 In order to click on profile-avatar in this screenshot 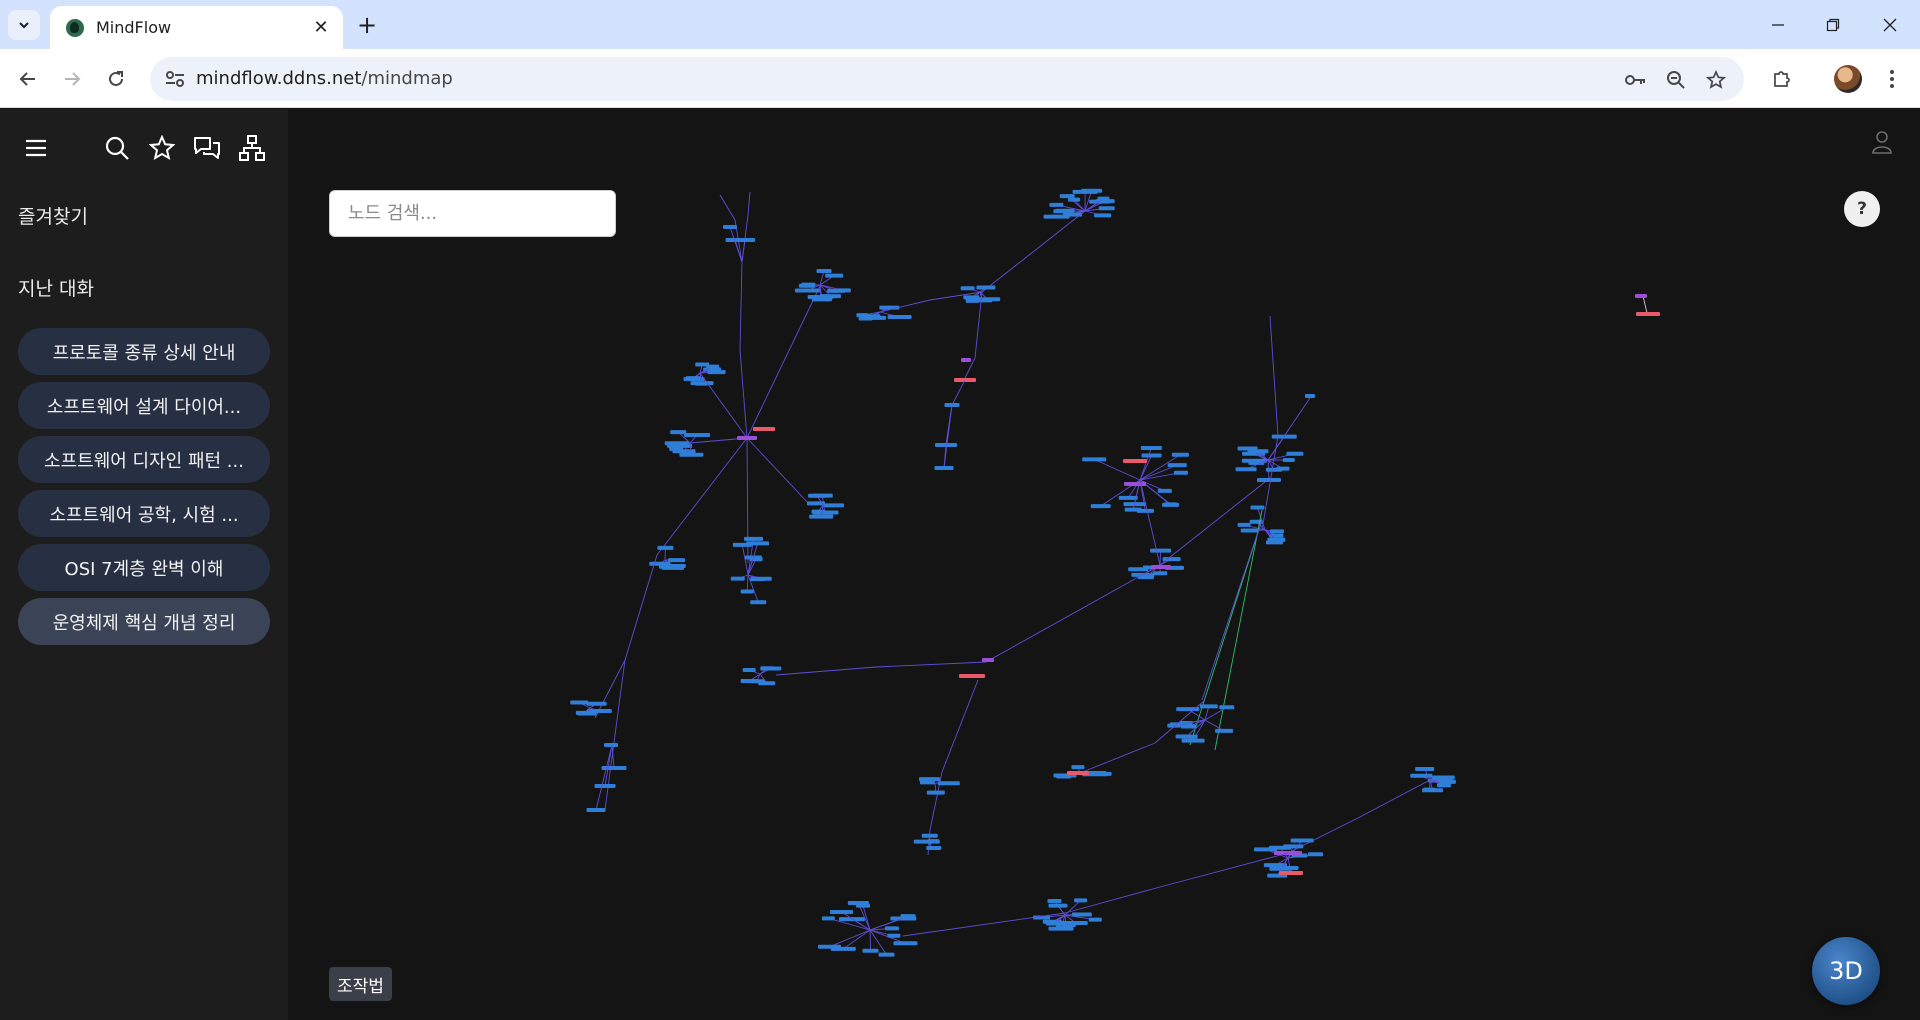, I will do `click(1848, 79)`.